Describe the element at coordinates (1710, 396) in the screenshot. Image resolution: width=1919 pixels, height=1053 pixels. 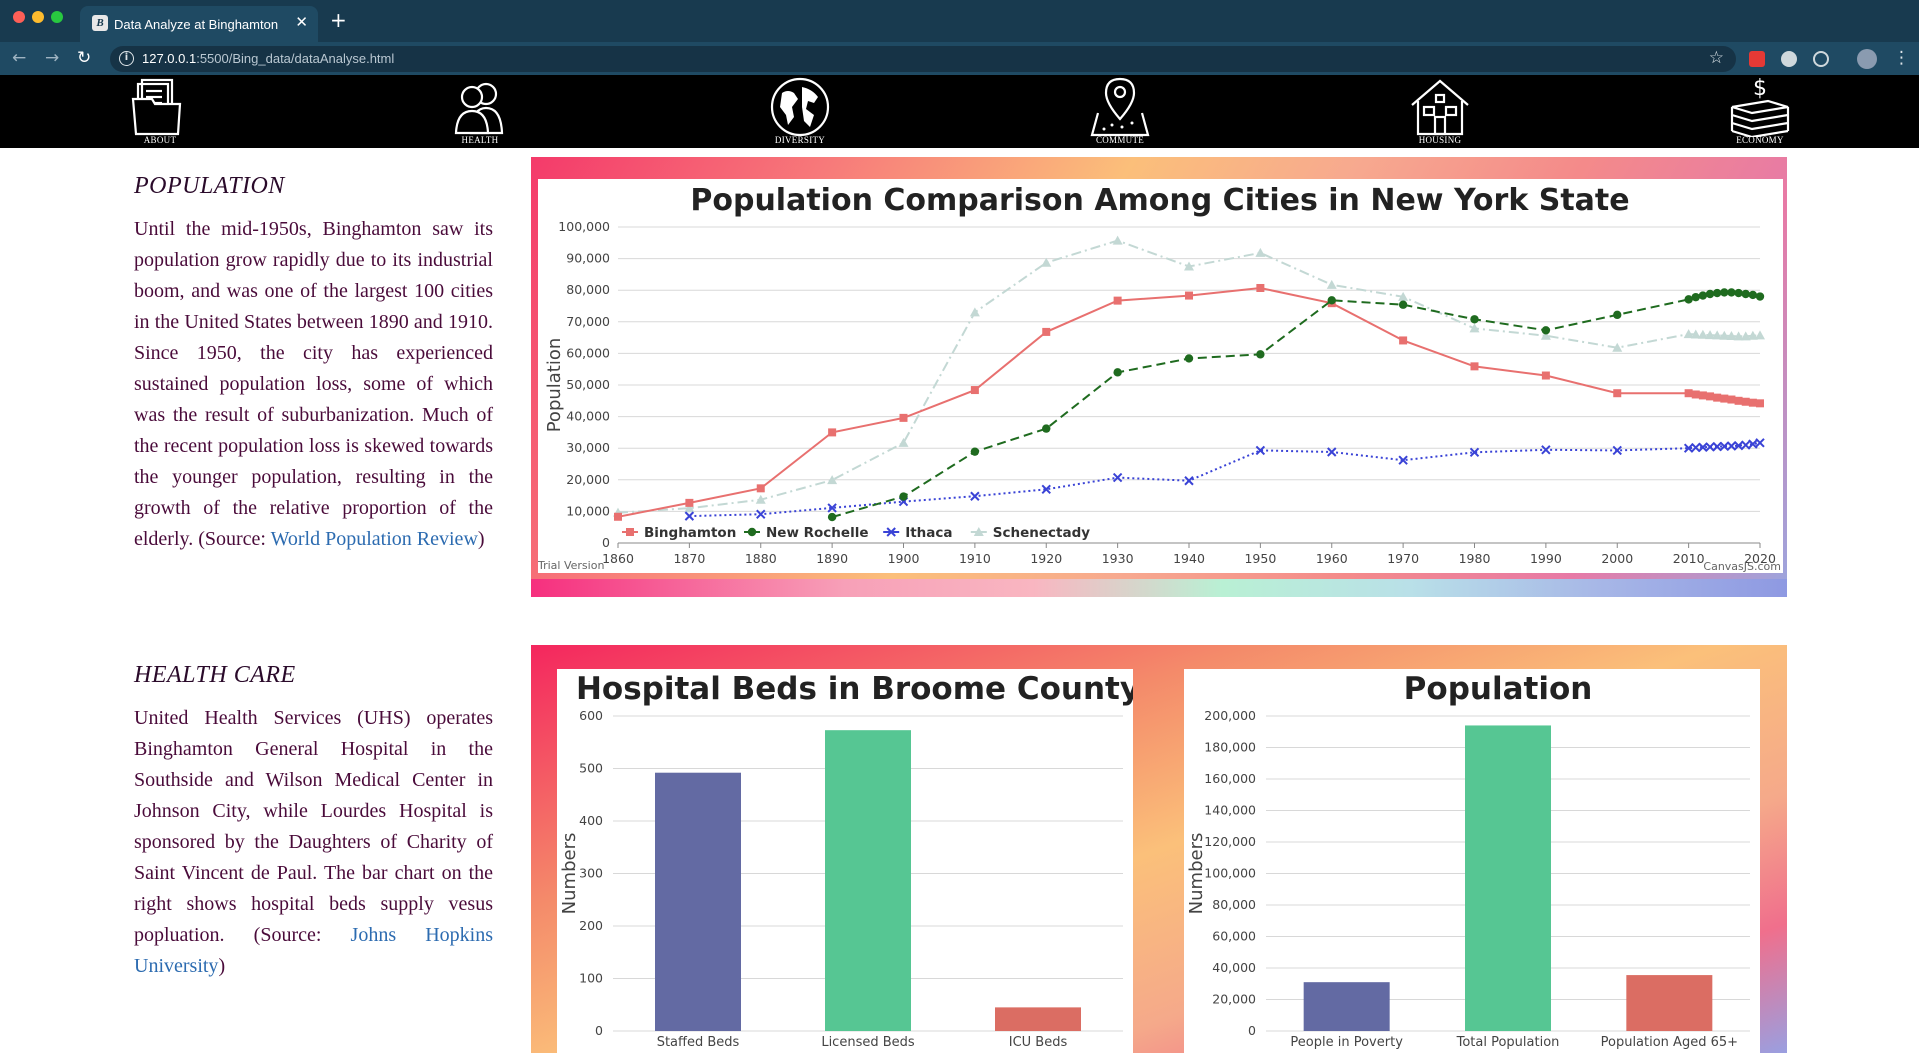
I see `data-point-binghamton-2013` at that location.